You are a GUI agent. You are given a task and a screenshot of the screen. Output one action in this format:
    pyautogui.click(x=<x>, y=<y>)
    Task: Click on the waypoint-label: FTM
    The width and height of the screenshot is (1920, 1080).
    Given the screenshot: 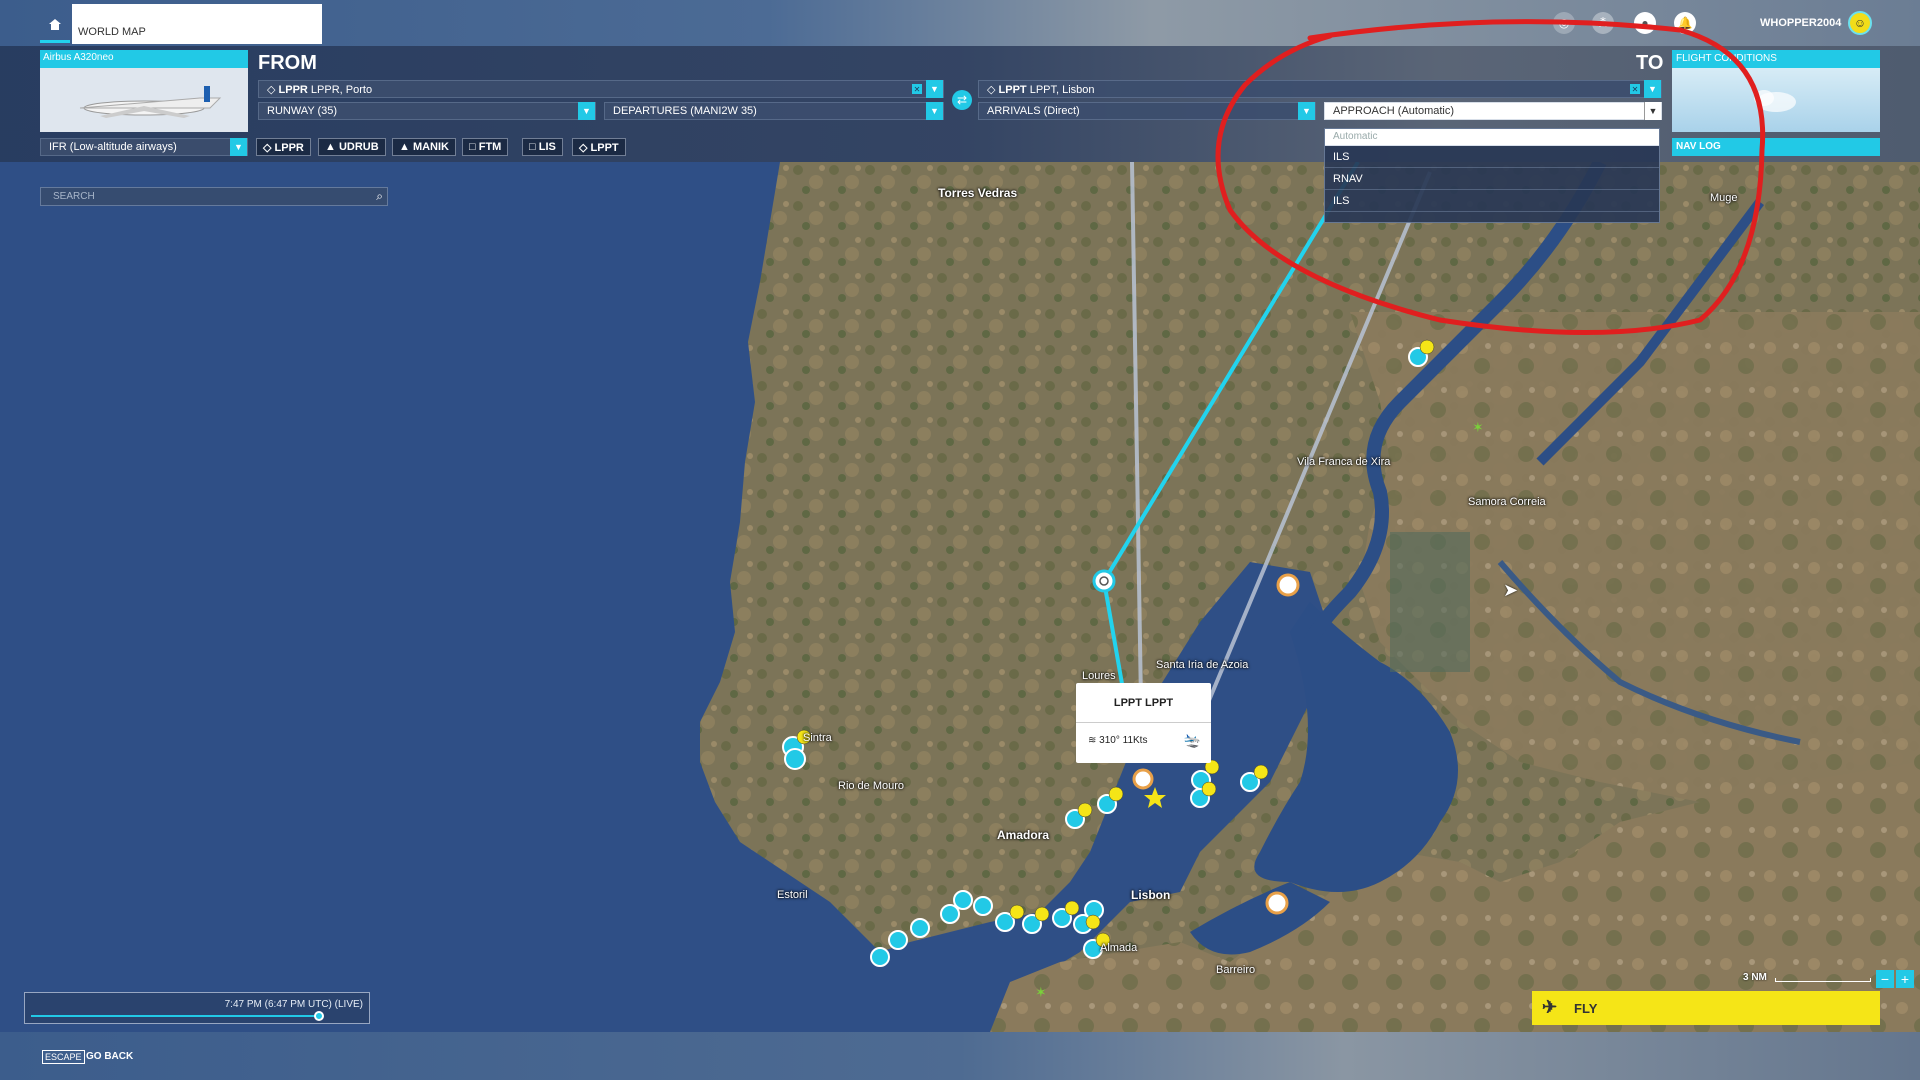 What is the action you would take?
    pyautogui.click(x=490, y=147)
    